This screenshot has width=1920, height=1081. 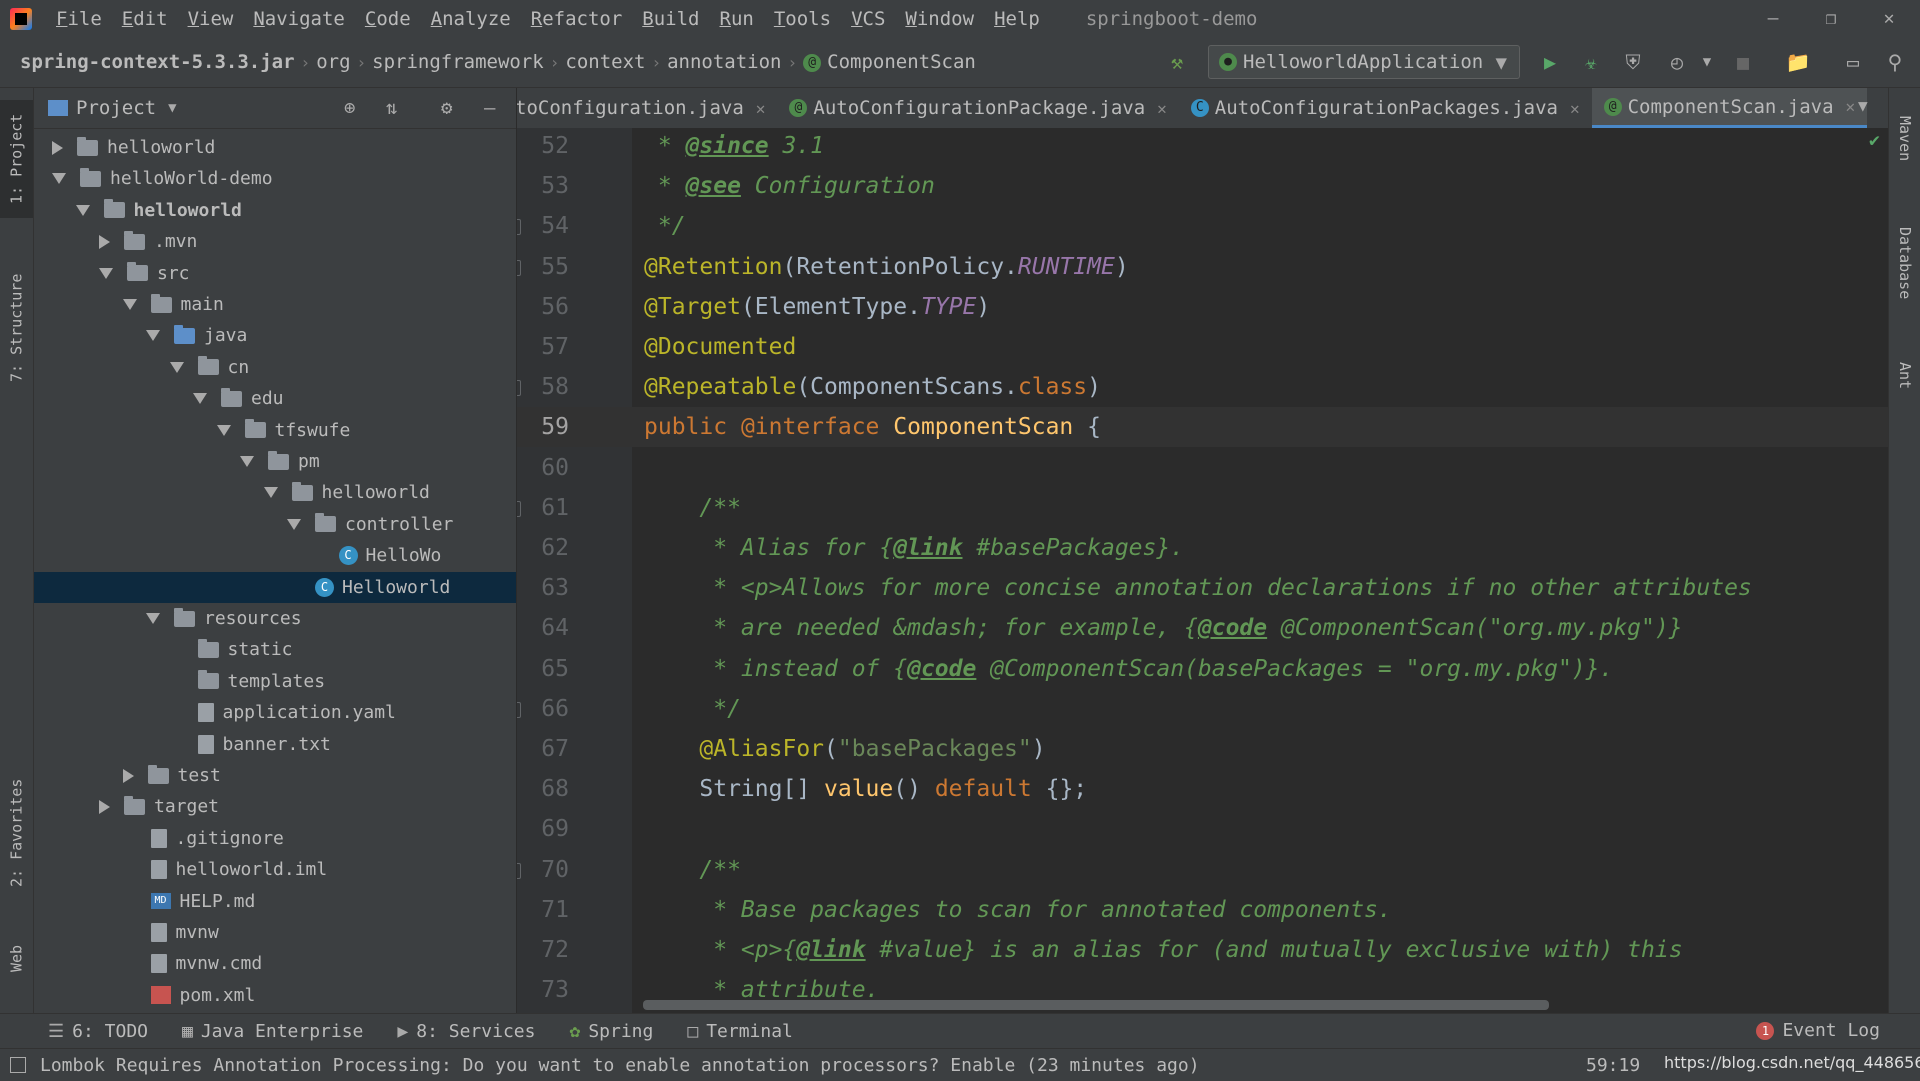 I want to click on search-icon: ⚲, so click(x=1895, y=62).